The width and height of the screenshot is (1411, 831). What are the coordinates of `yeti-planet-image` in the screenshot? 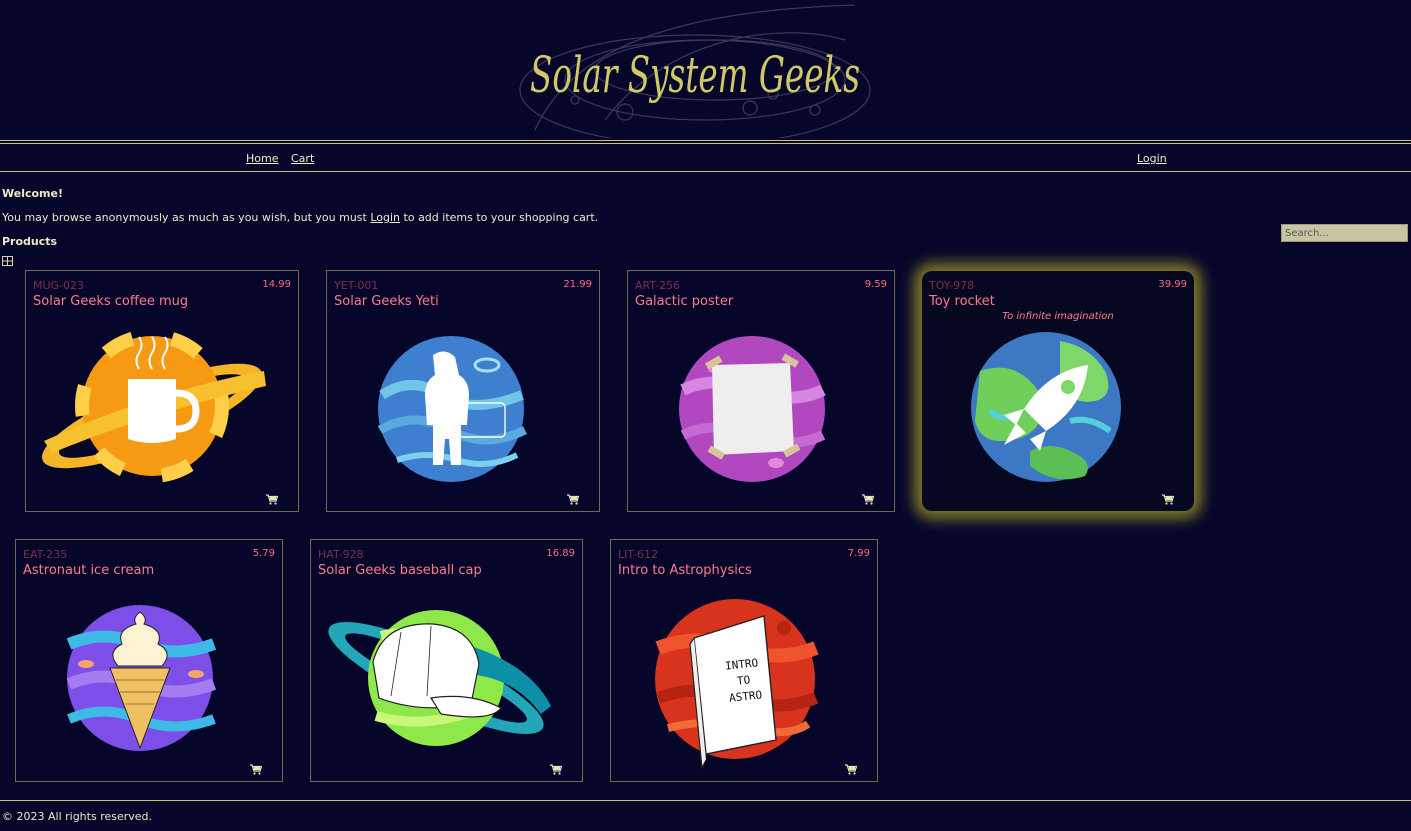 It's located at (452, 409).